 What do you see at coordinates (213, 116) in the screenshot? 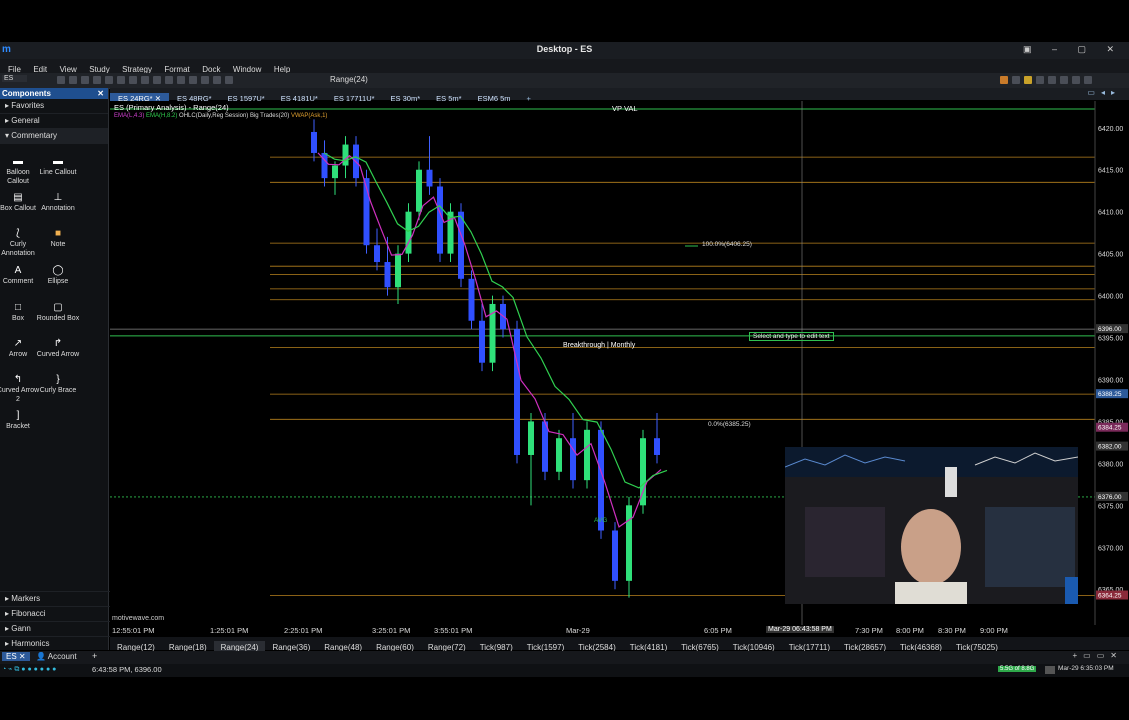
I see `study-ohlc: OHLC(Daily,Reg Session)` at bounding box center [213, 116].